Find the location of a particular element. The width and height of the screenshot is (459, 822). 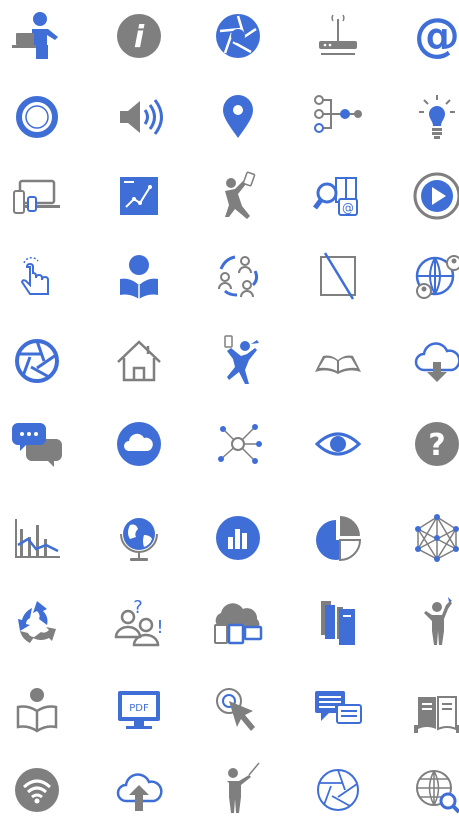

home-icon is located at coordinates (139, 361).